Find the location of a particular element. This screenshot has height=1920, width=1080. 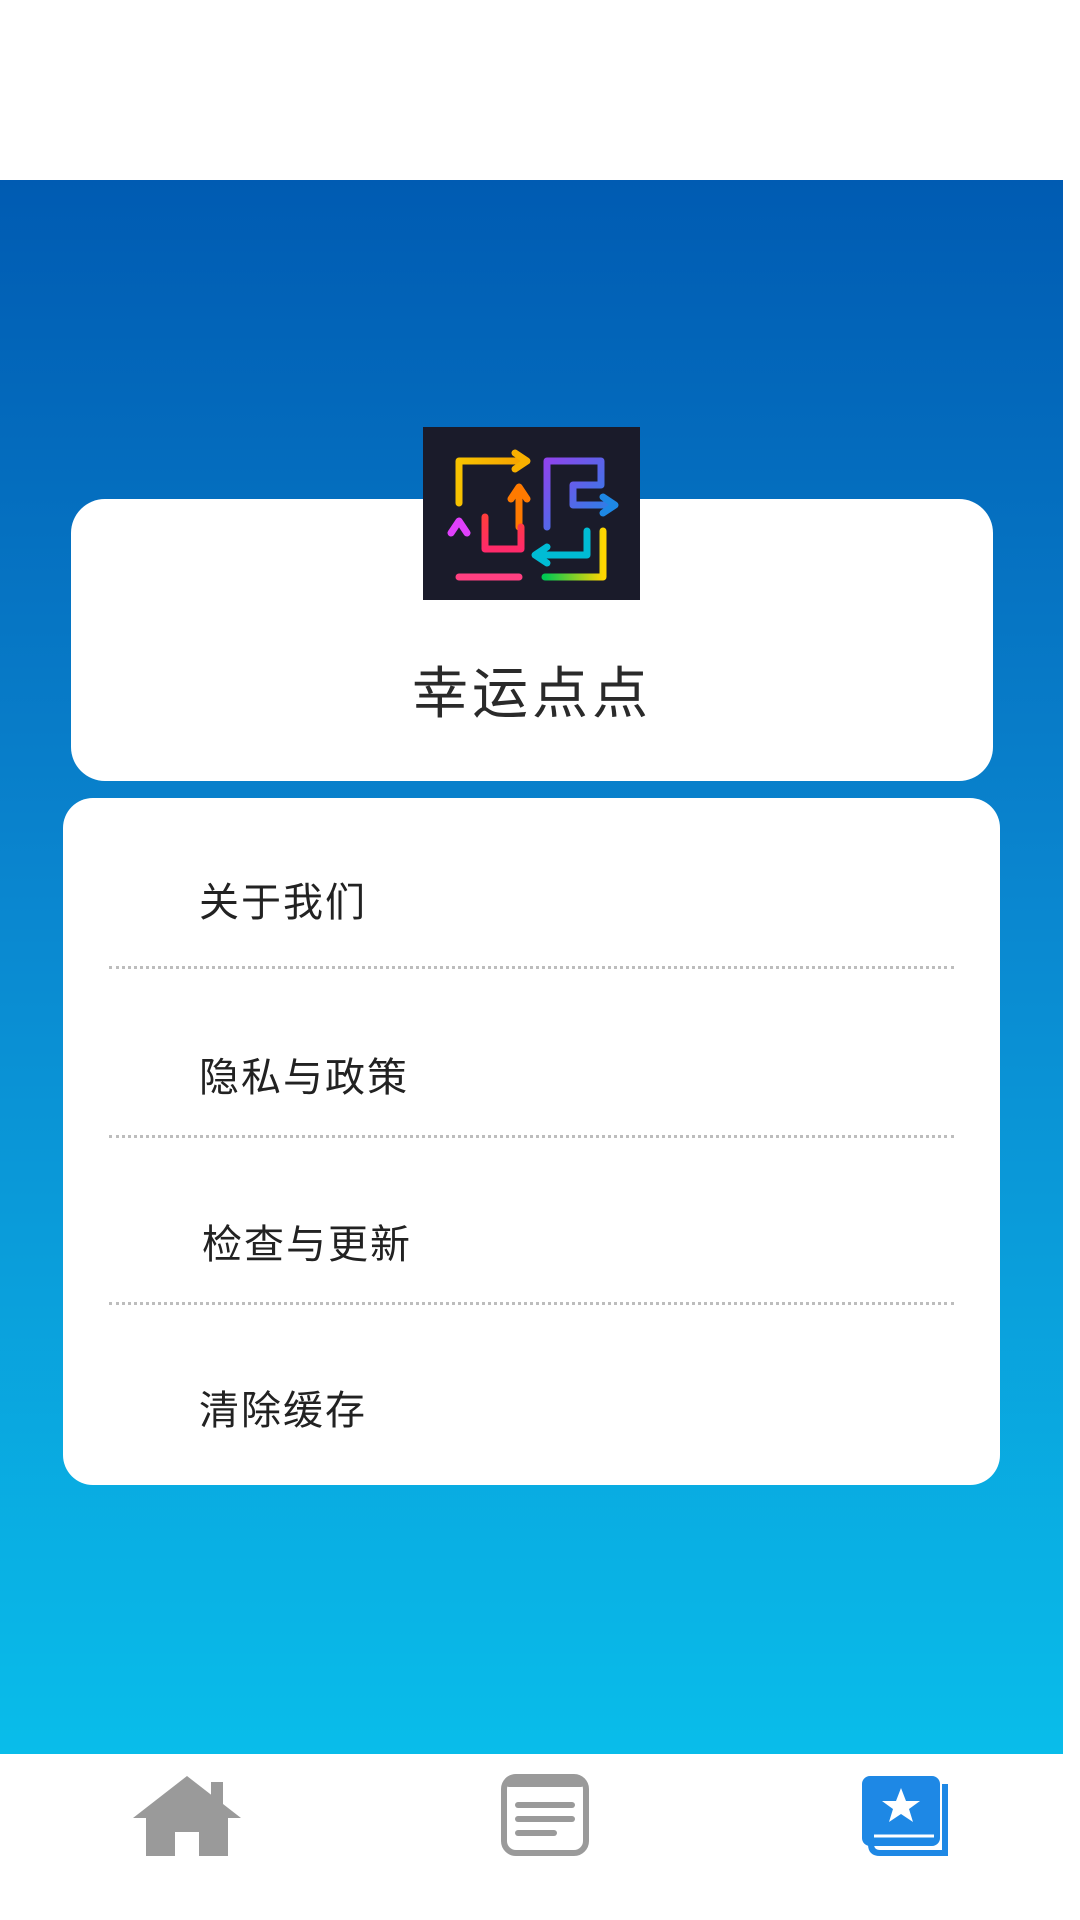

nav-home-button is located at coordinates (187, 1818).